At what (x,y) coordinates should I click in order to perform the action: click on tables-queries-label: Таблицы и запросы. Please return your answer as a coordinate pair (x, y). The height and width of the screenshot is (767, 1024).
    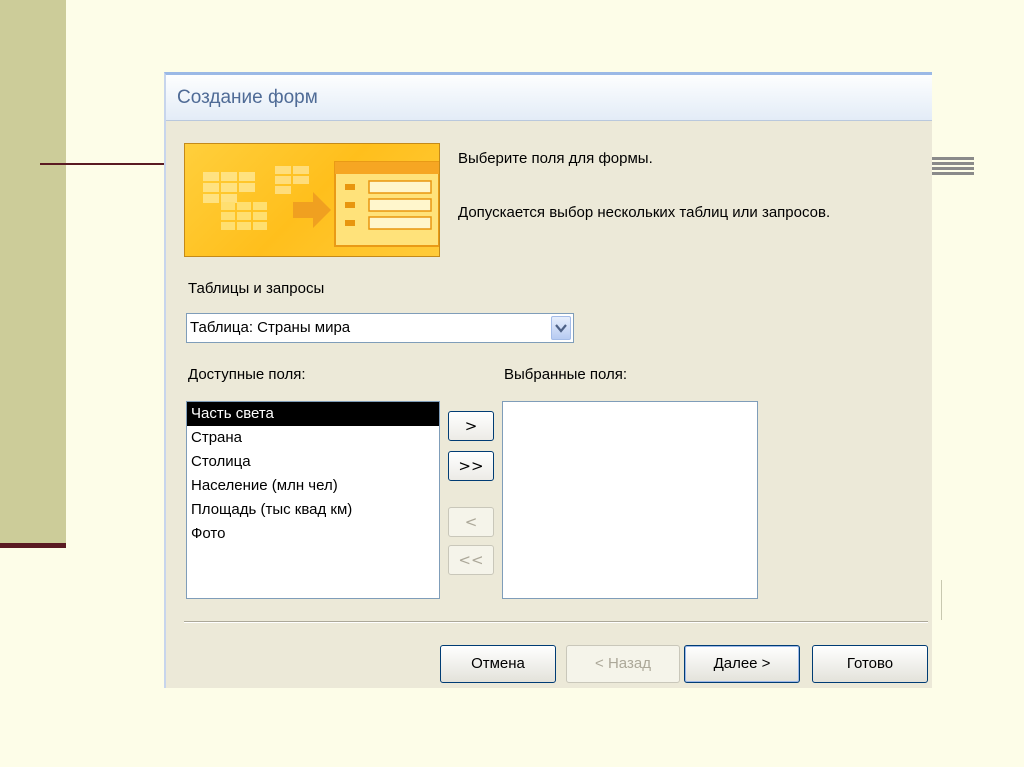
    Looking at the image, I should click on (256, 288).